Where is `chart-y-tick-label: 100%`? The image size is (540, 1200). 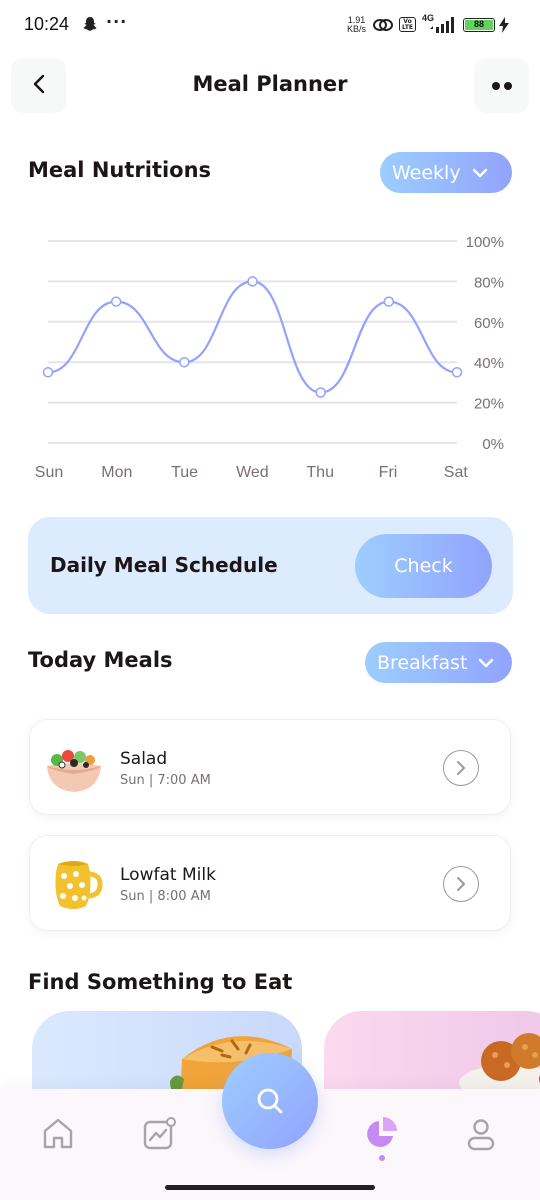 chart-y-tick-label: 100% is located at coordinates (485, 242).